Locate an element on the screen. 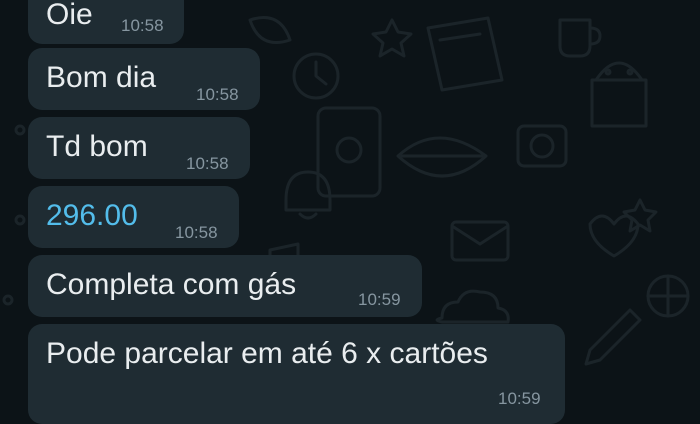  message-bubble: Completa com gás 10:59 is located at coordinates (225, 286).